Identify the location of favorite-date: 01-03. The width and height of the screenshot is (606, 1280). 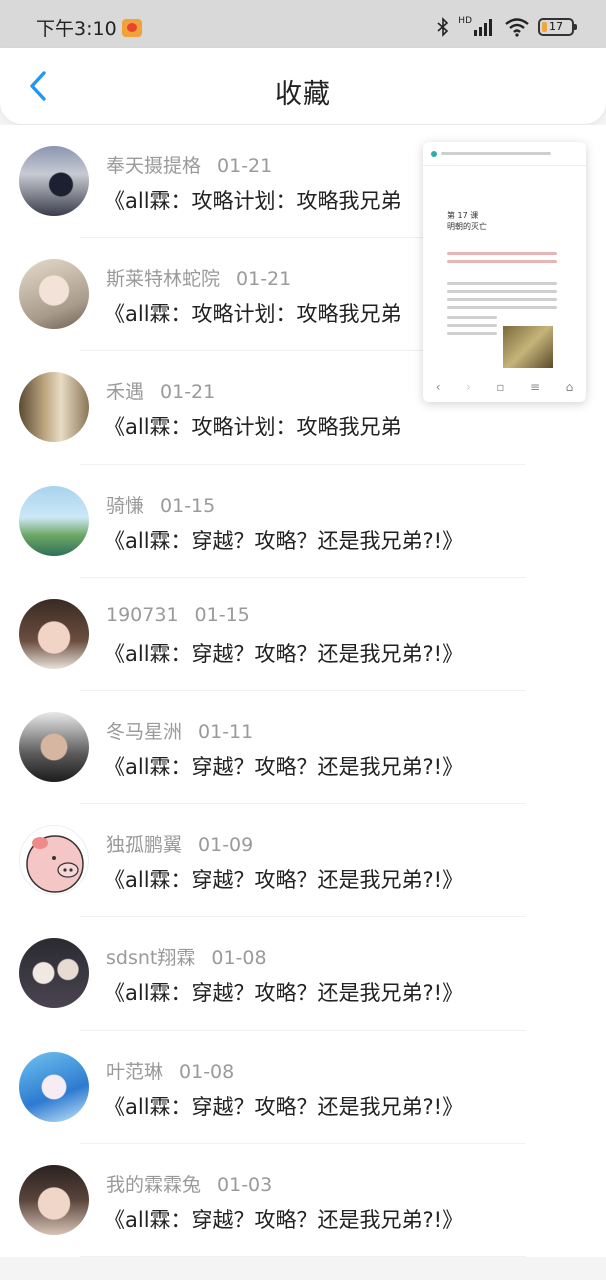
(245, 1184).